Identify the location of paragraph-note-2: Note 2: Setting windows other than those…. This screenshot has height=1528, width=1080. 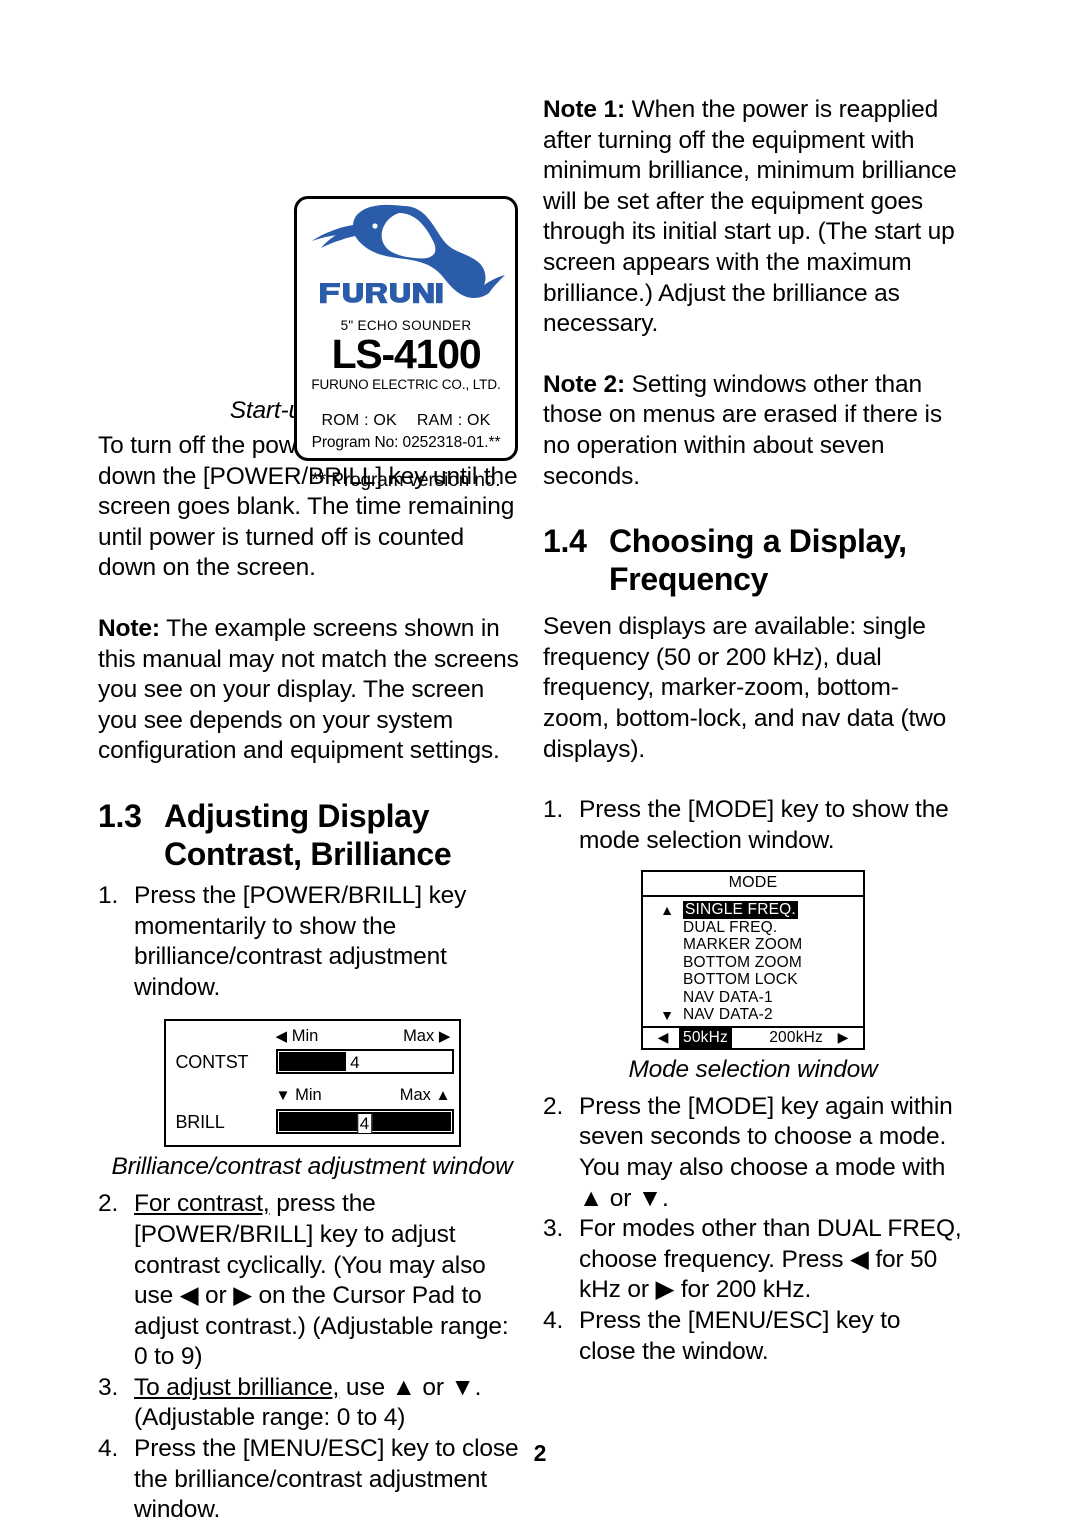
(753, 431).